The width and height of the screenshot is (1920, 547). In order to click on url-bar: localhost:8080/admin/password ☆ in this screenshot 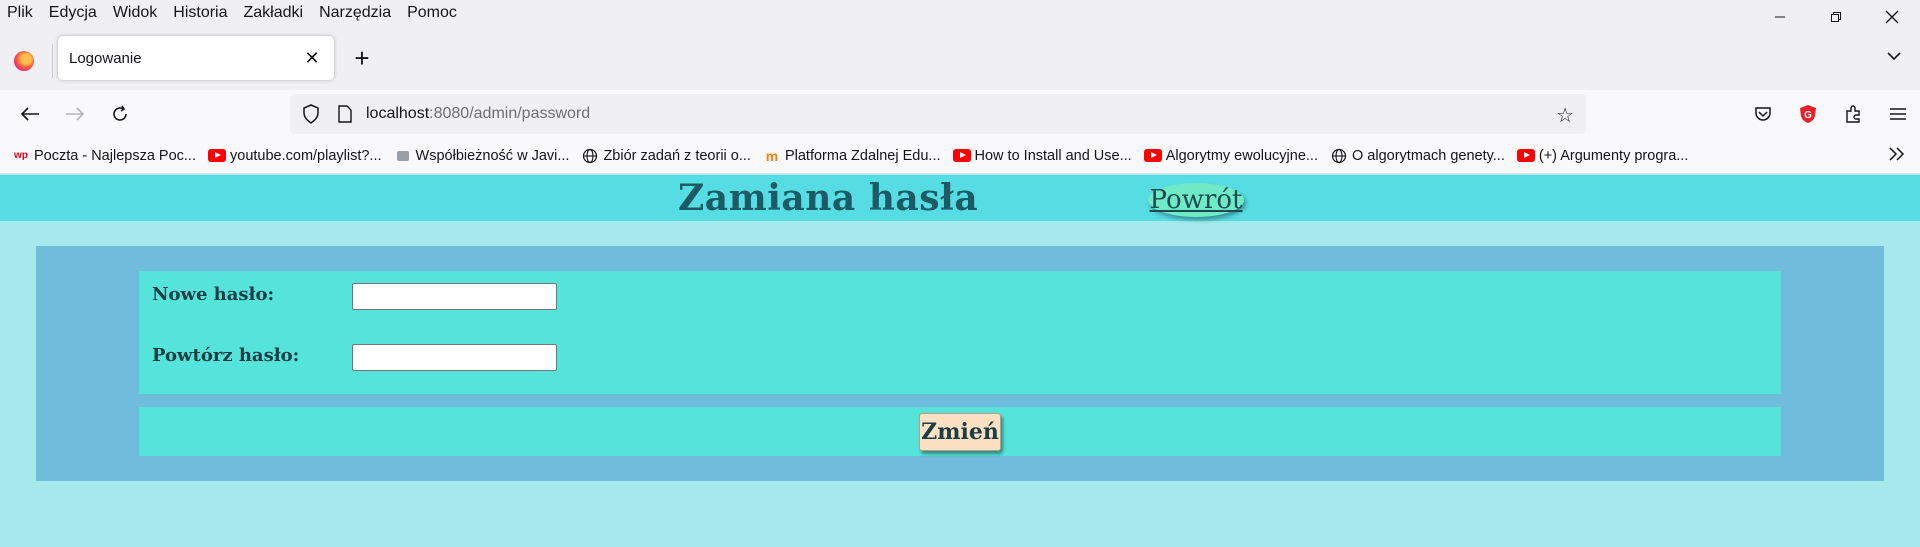, I will do `click(938, 114)`.